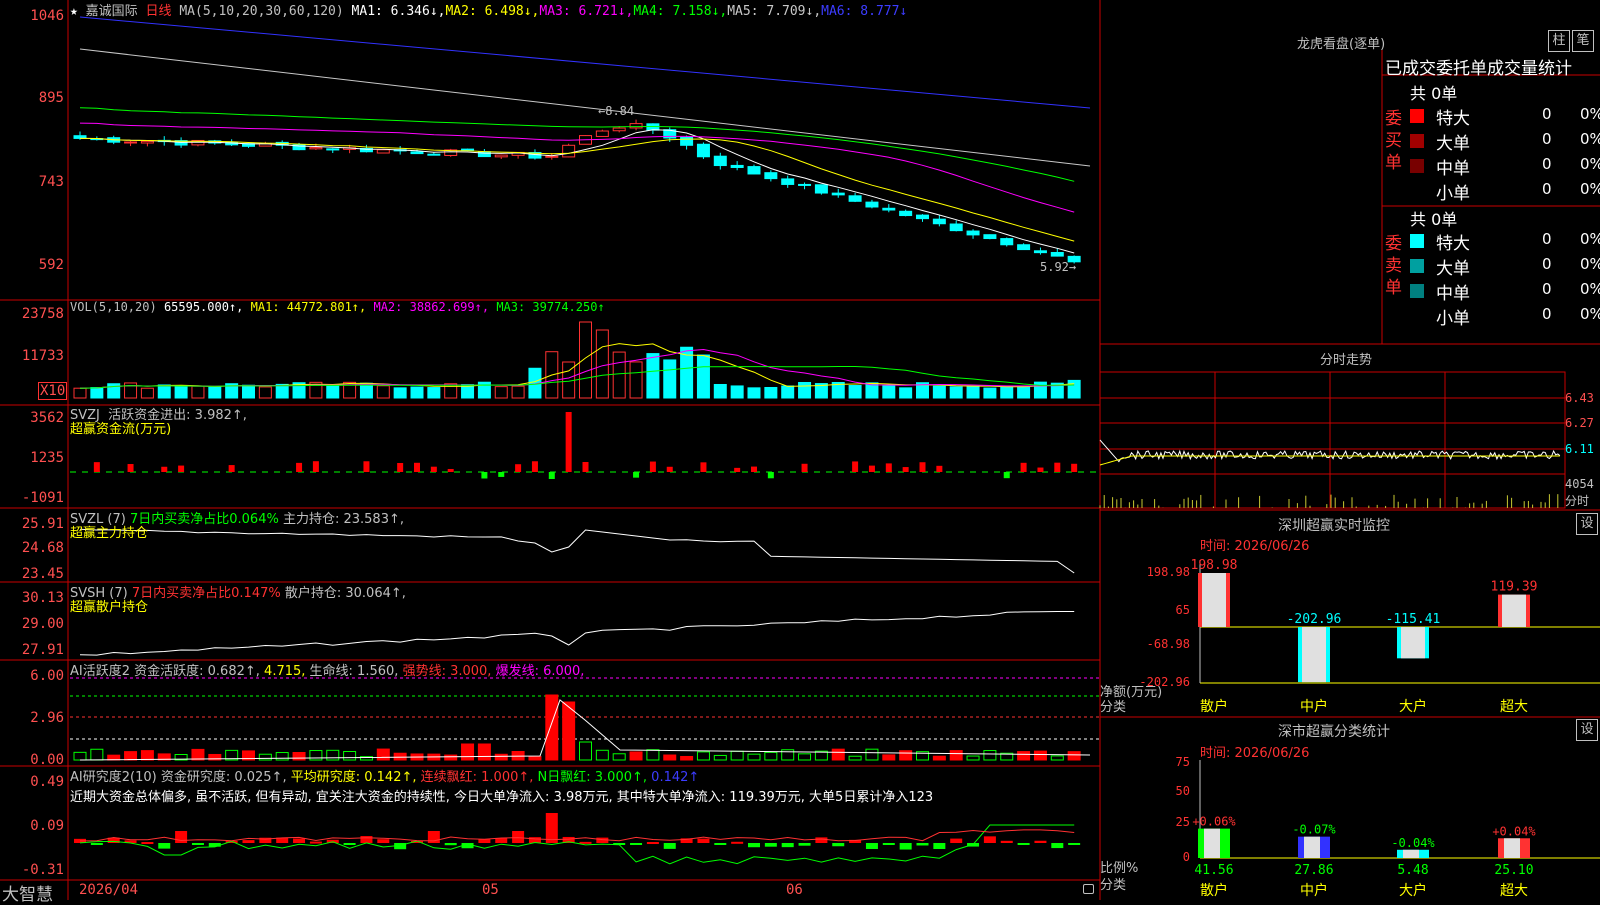 This screenshot has width=1600, height=905. Describe the element at coordinates (27, 892) in the screenshot. I see `brand-logo: 大智慧` at that location.